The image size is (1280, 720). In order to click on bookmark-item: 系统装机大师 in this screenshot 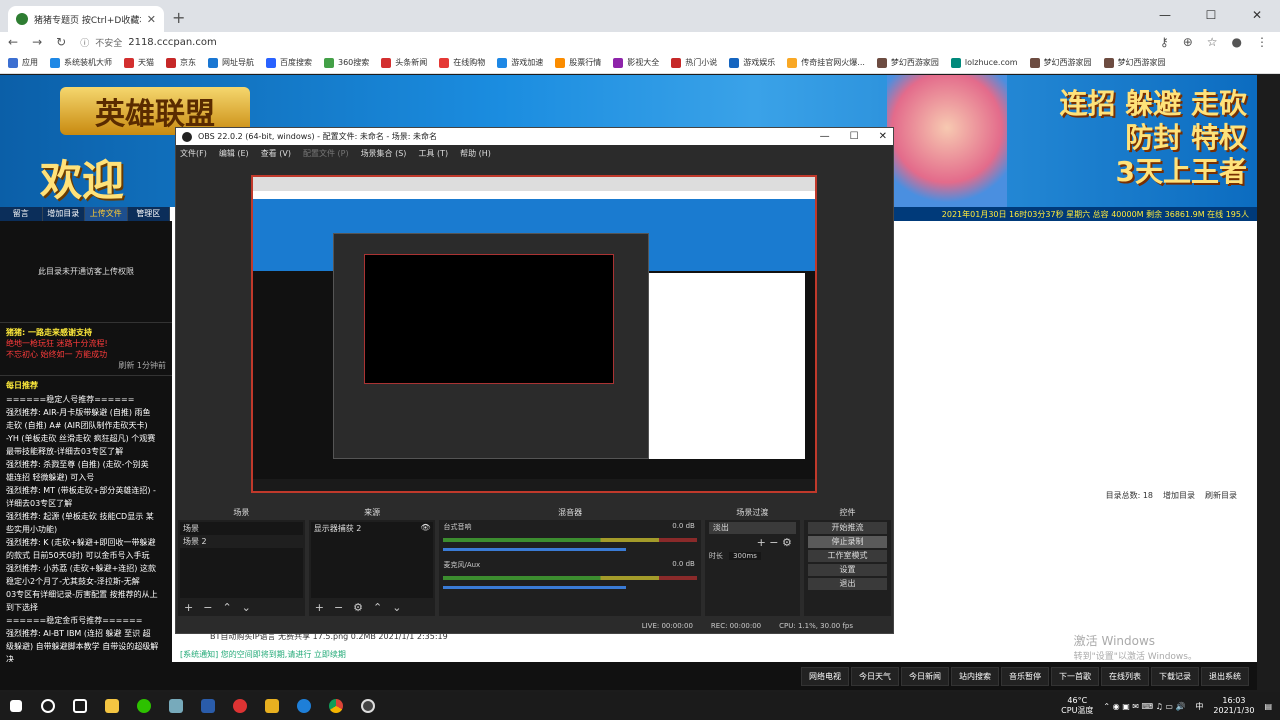, I will do `click(81, 62)`.